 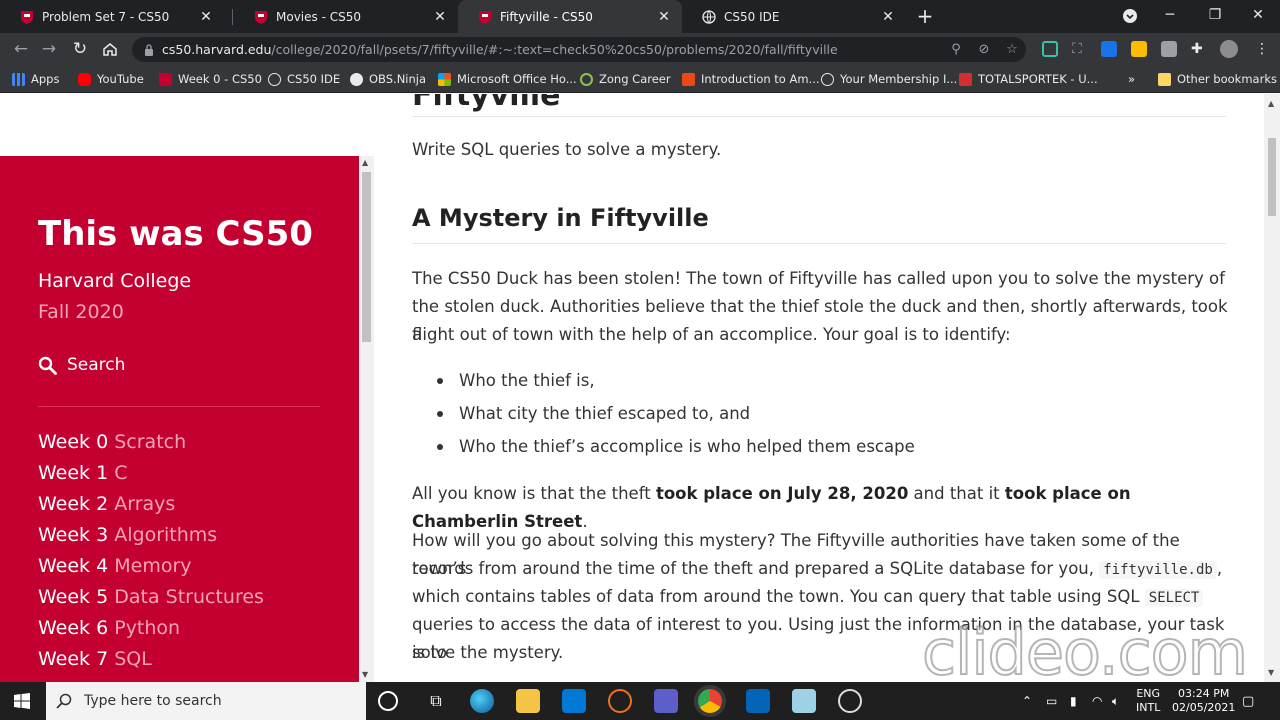 What do you see at coordinates (1158, 570) in the screenshot?
I see `db-filename-code: fiftyville.db` at bounding box center [1158, 570].